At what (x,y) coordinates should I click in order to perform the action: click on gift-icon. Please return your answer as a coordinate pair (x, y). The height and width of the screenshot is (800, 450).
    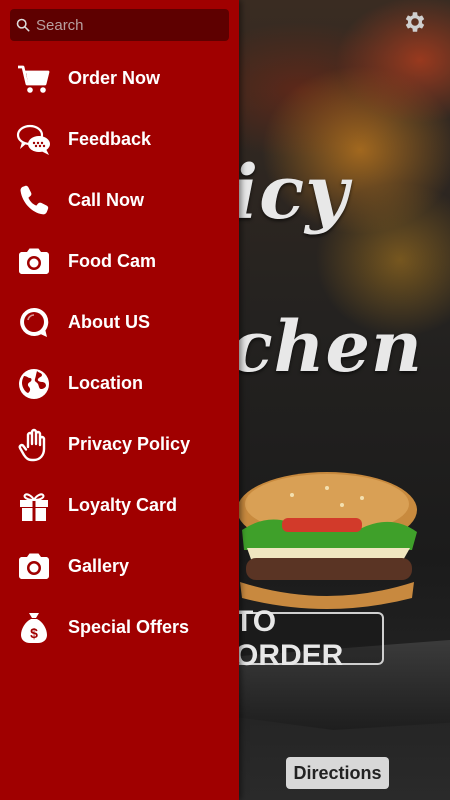
    Looking at the image, I should click on (34, 505).